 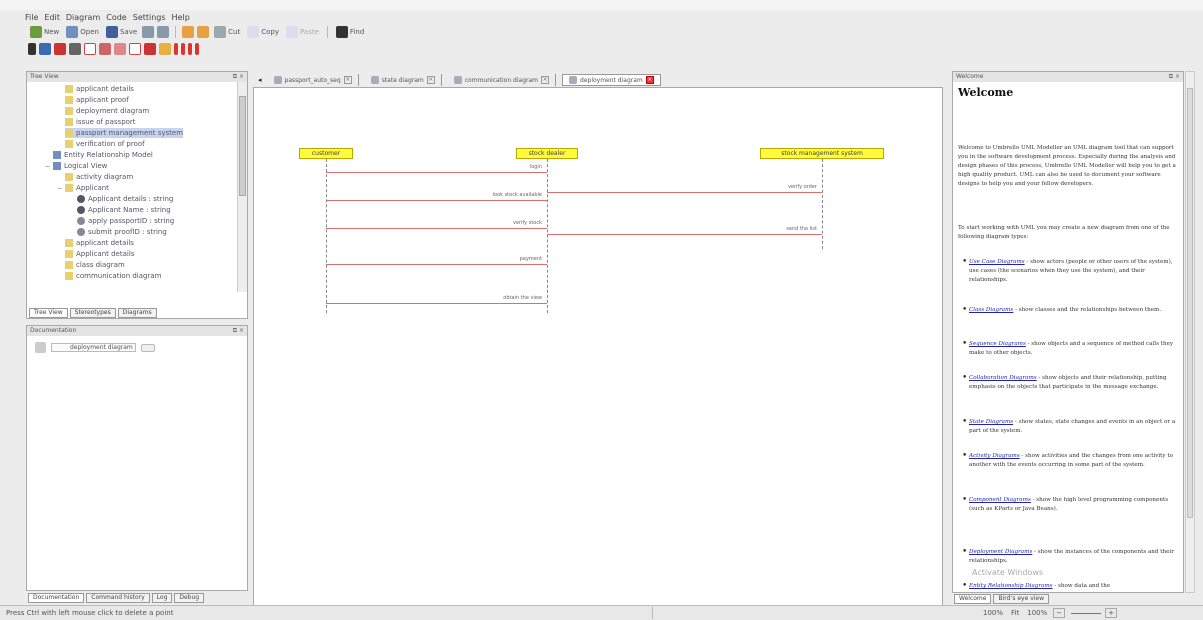 What do you see at coordinates (197, 49) in the screenshot?
I see `lost-message-icon` at bounding box center [197, 49].